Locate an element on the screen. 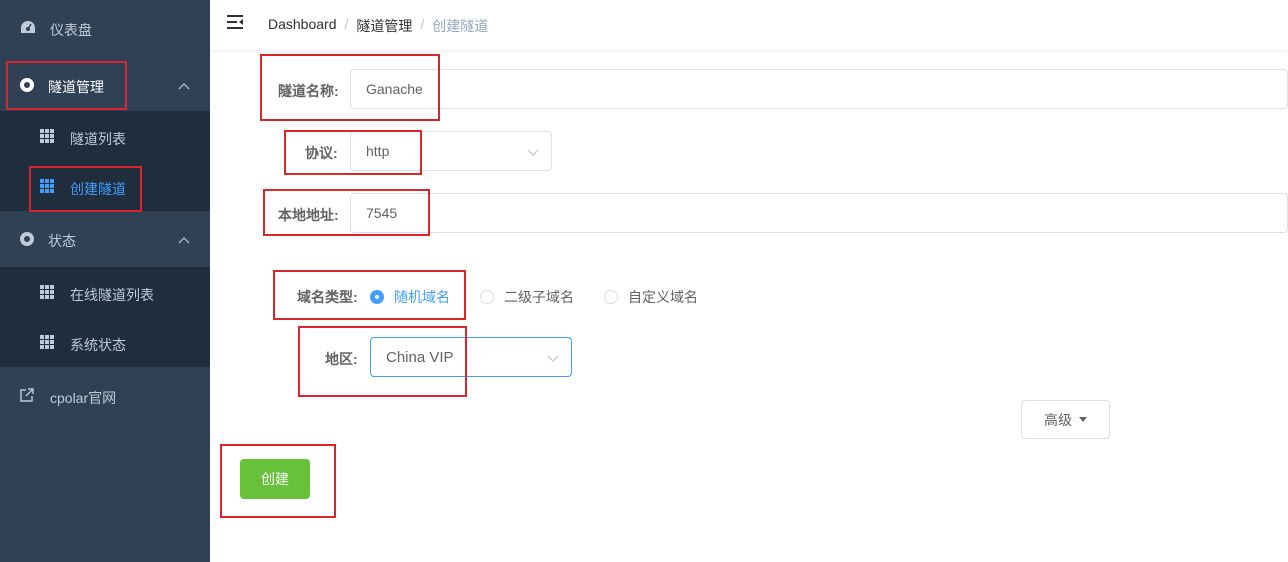 The image size is (1288, 562). radio-label: 自定义域名 is located at coordinates (663, 297).